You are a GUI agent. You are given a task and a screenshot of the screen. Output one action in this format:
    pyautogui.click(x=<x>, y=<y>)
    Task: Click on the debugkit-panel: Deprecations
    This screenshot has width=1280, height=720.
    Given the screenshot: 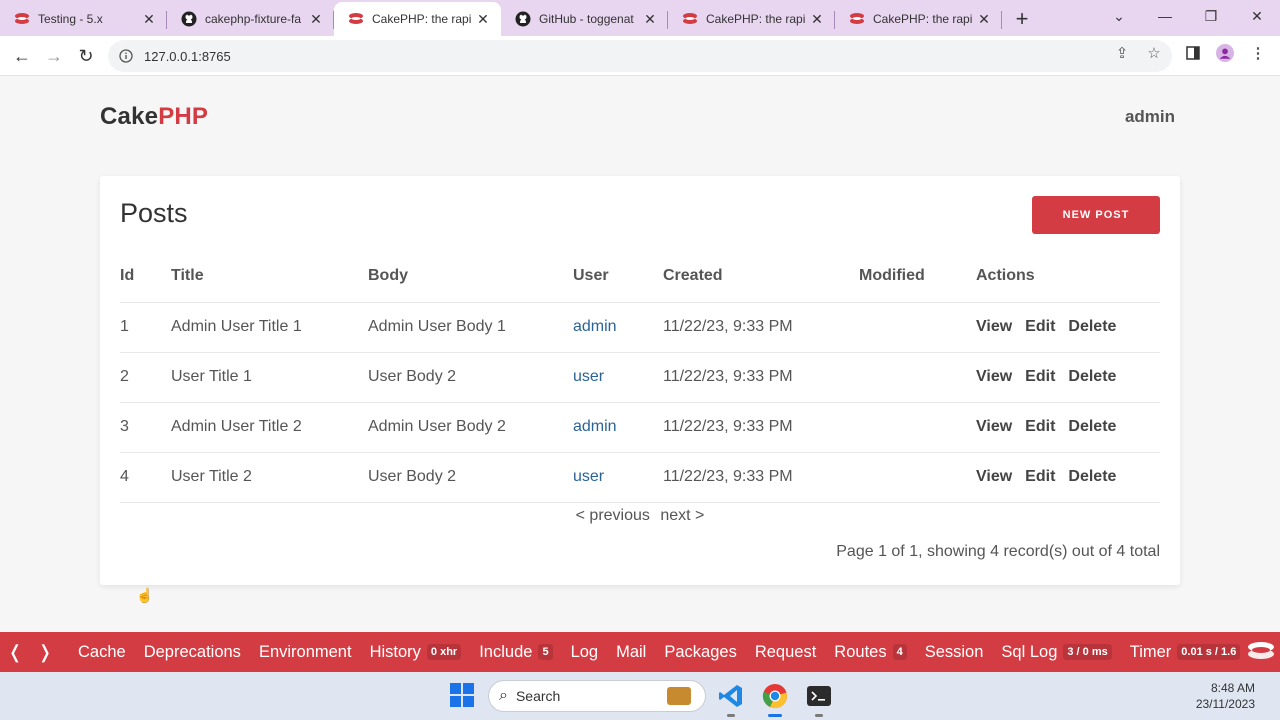 What is the action you would take?
    pyautogui.click(x=192, y=652)
    